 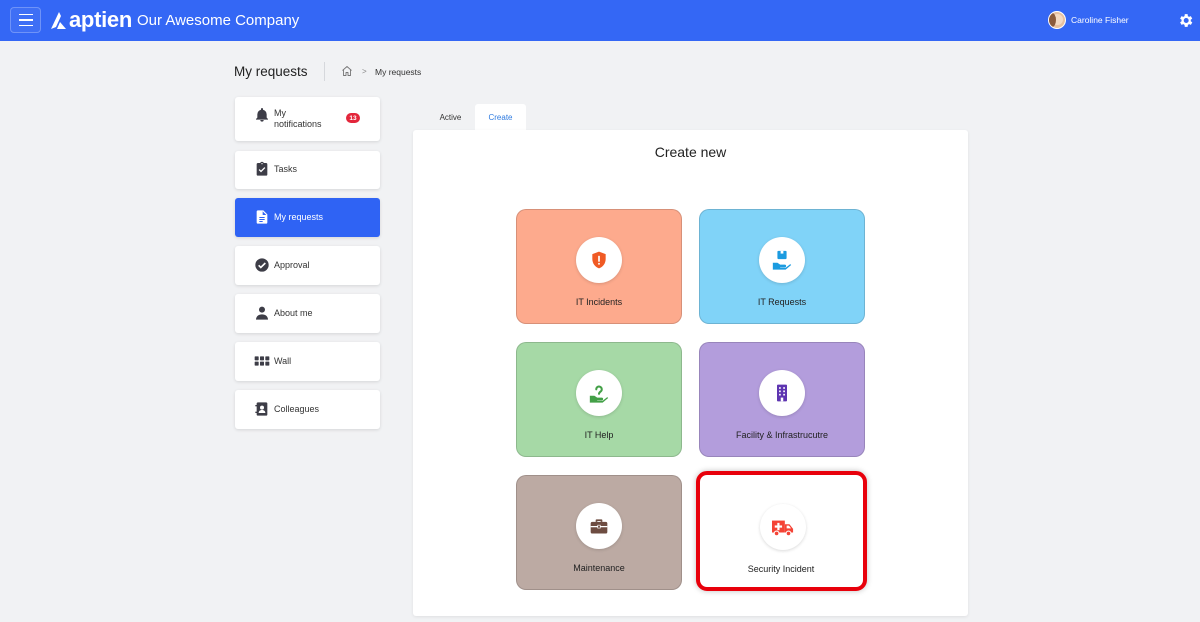 I want to click on building-icon, so click(x=782, y=393).